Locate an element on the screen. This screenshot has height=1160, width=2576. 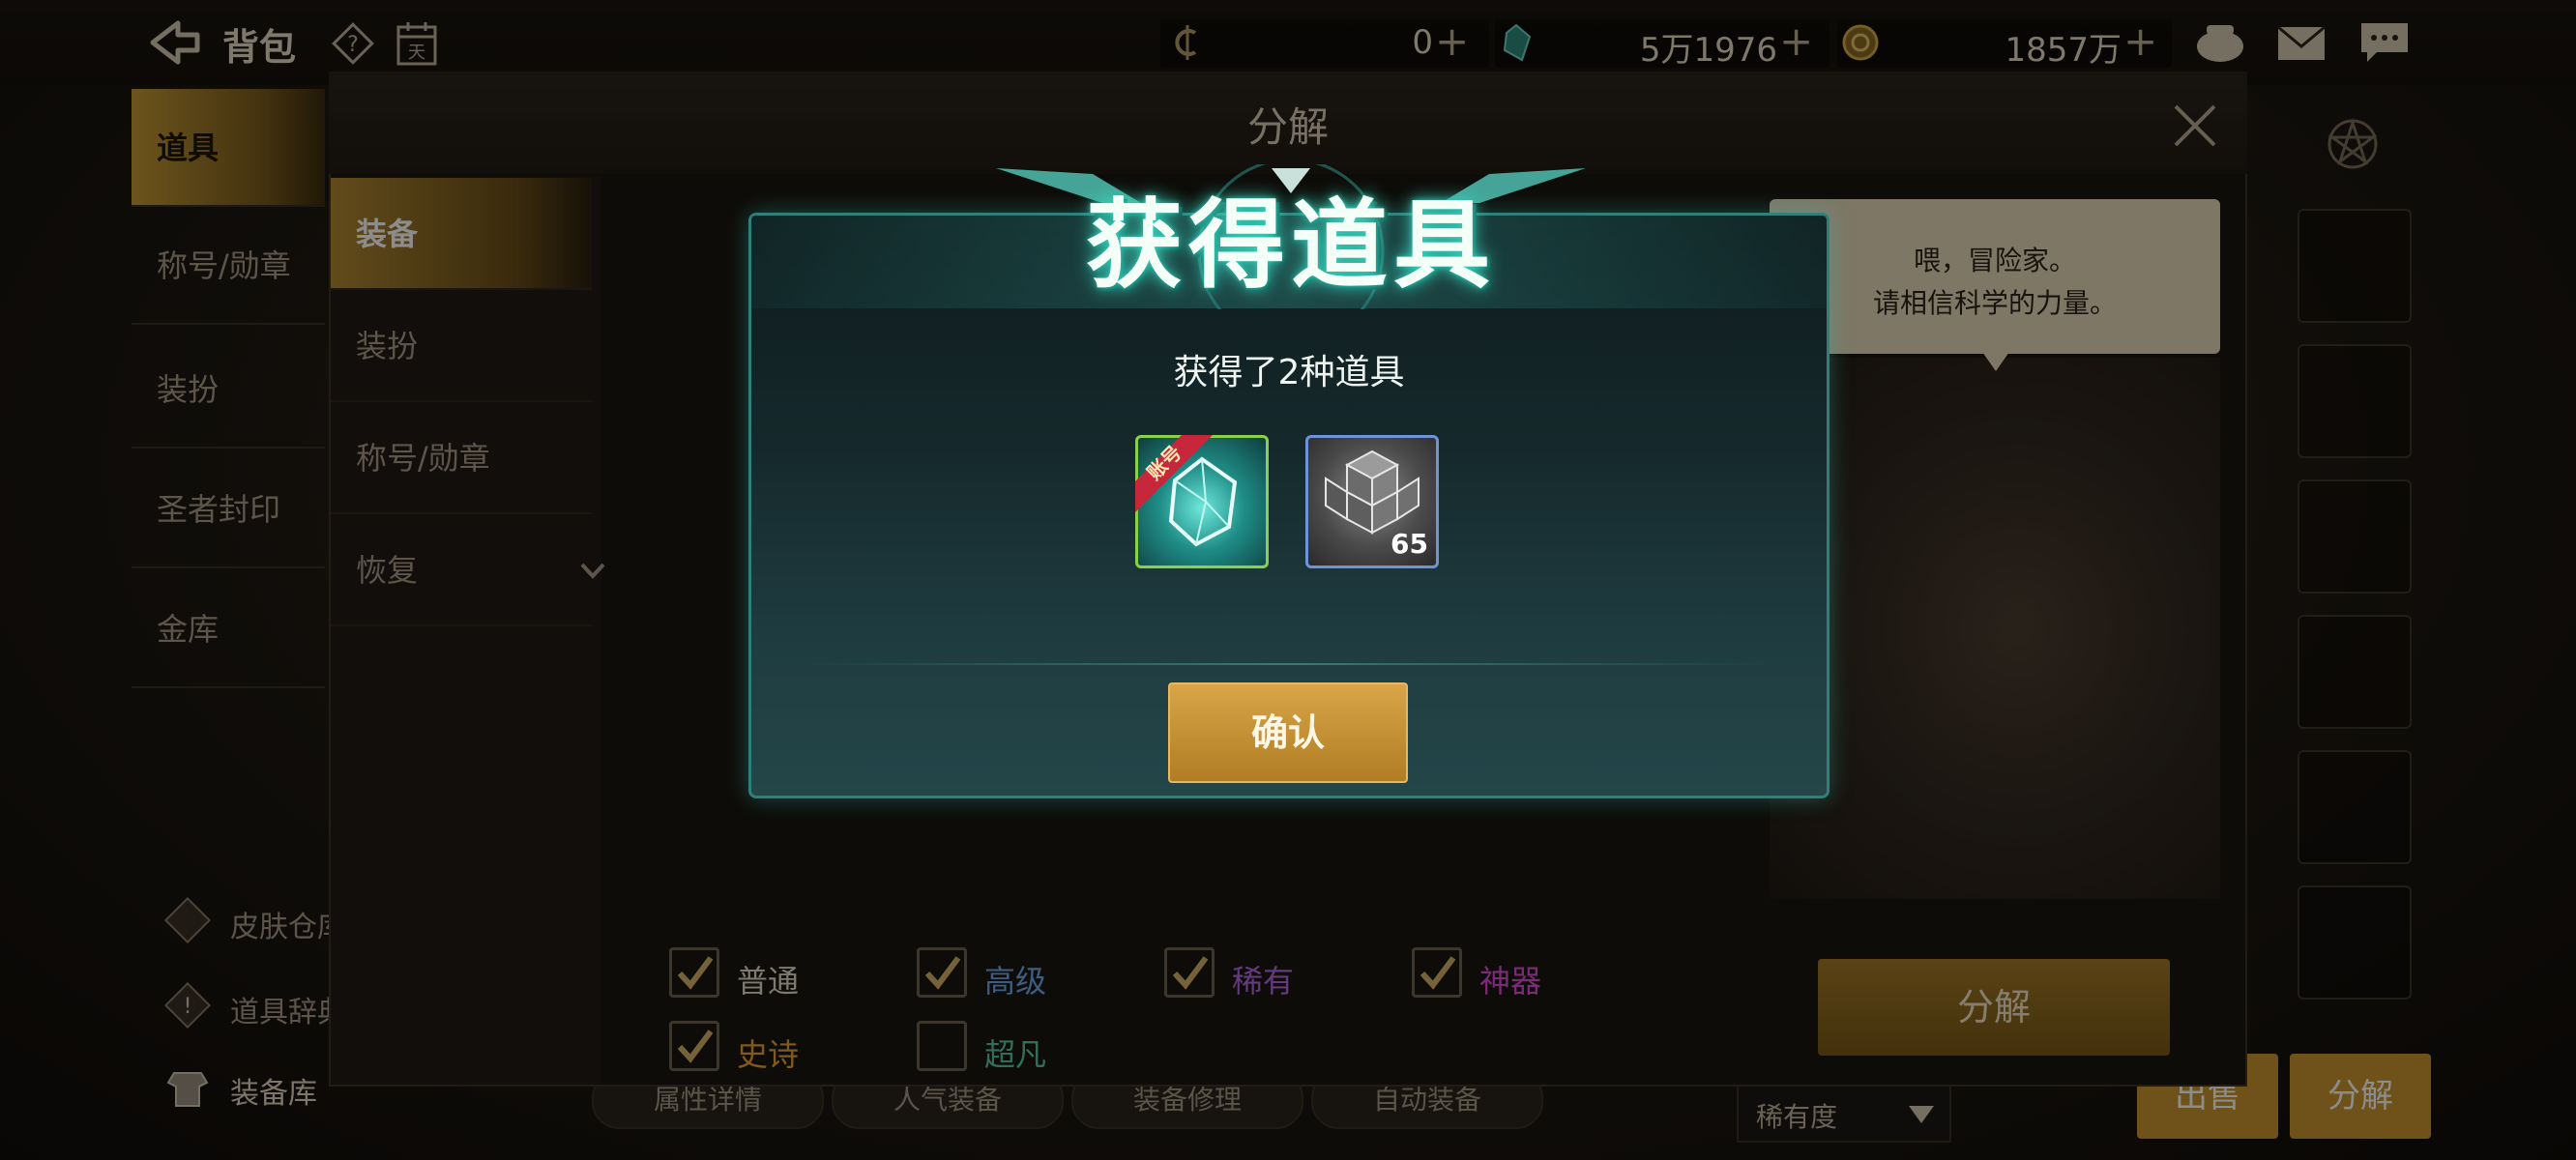
reward-banner-title: 获得道具 is located at coordinates (1291, 245).